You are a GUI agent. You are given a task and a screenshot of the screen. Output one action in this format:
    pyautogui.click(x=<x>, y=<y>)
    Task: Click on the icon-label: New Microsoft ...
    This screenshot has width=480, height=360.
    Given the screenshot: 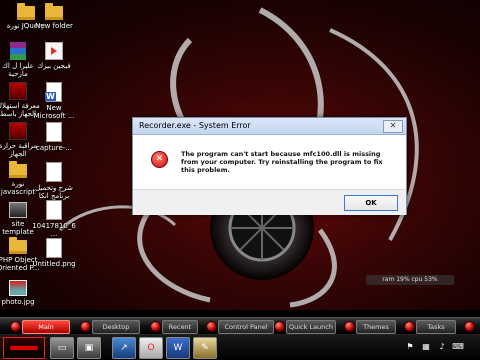 What is the action you would take?
    pyautogui.click(x=54, y=112)
    